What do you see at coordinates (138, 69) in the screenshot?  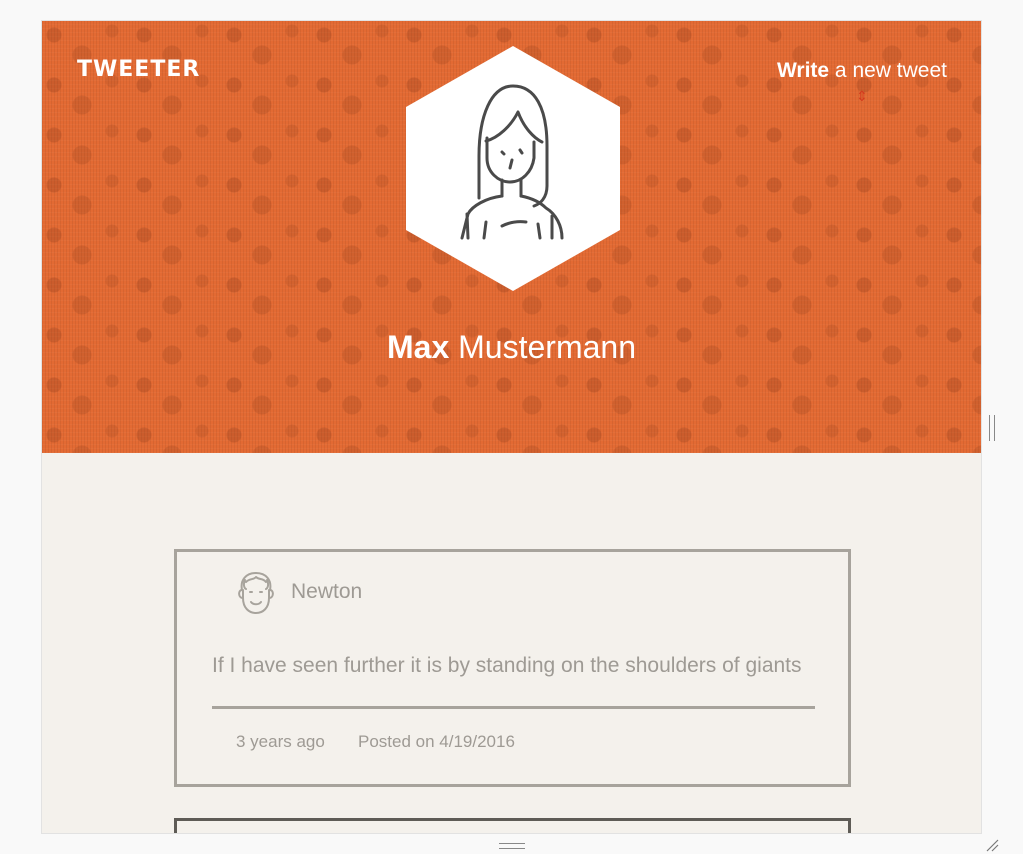 I see `app-logo: TWEETER` at bounding box center [138, 69].